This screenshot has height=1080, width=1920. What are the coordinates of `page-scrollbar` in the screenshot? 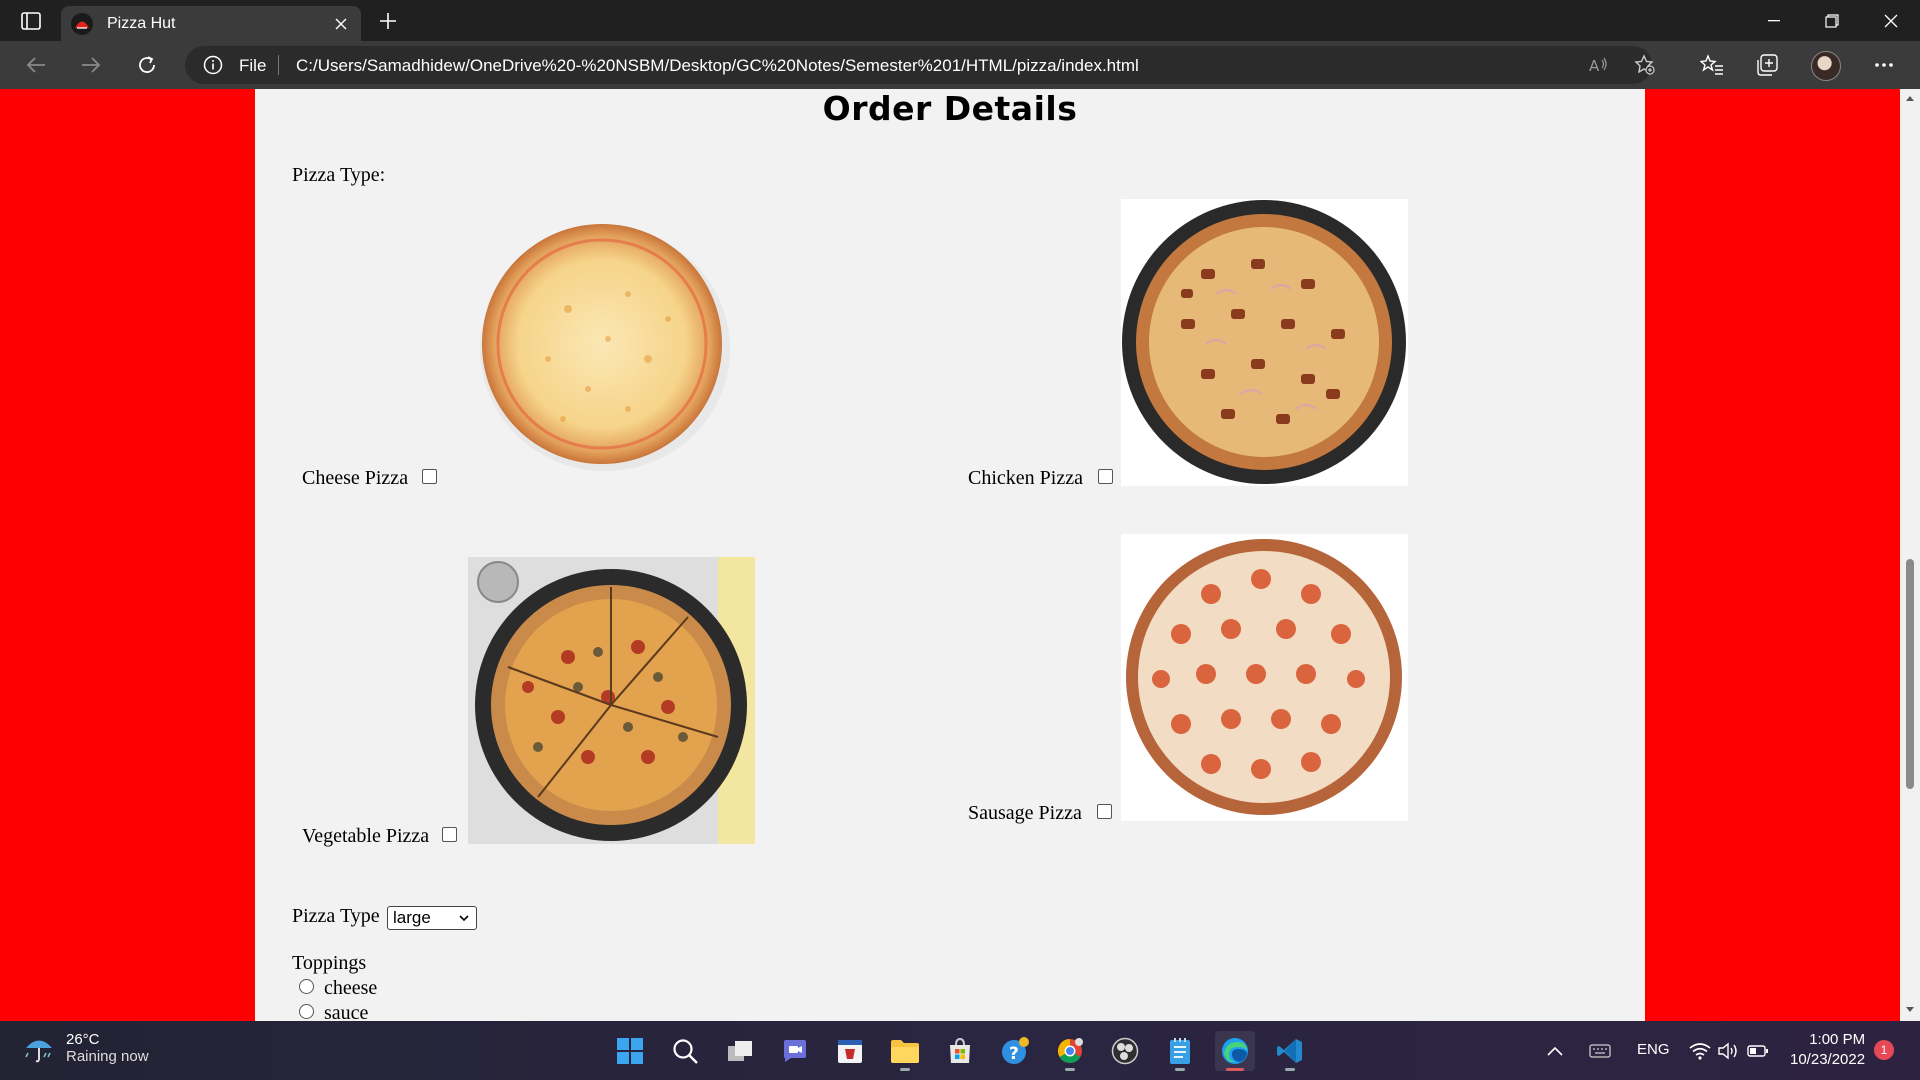 It's located at (1910, 555).